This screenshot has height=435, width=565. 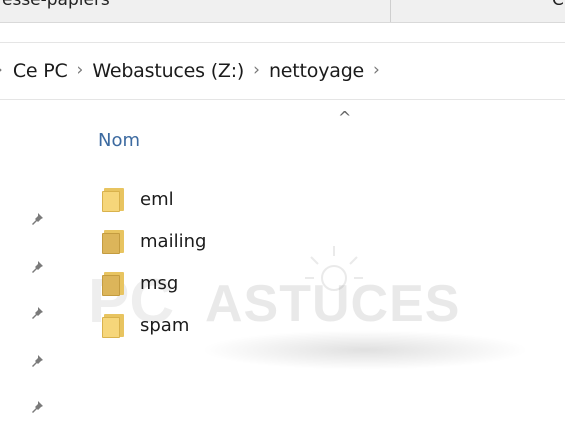 I want to click on watermark-astuces: ASTUCES, so click(x=333, y=304).